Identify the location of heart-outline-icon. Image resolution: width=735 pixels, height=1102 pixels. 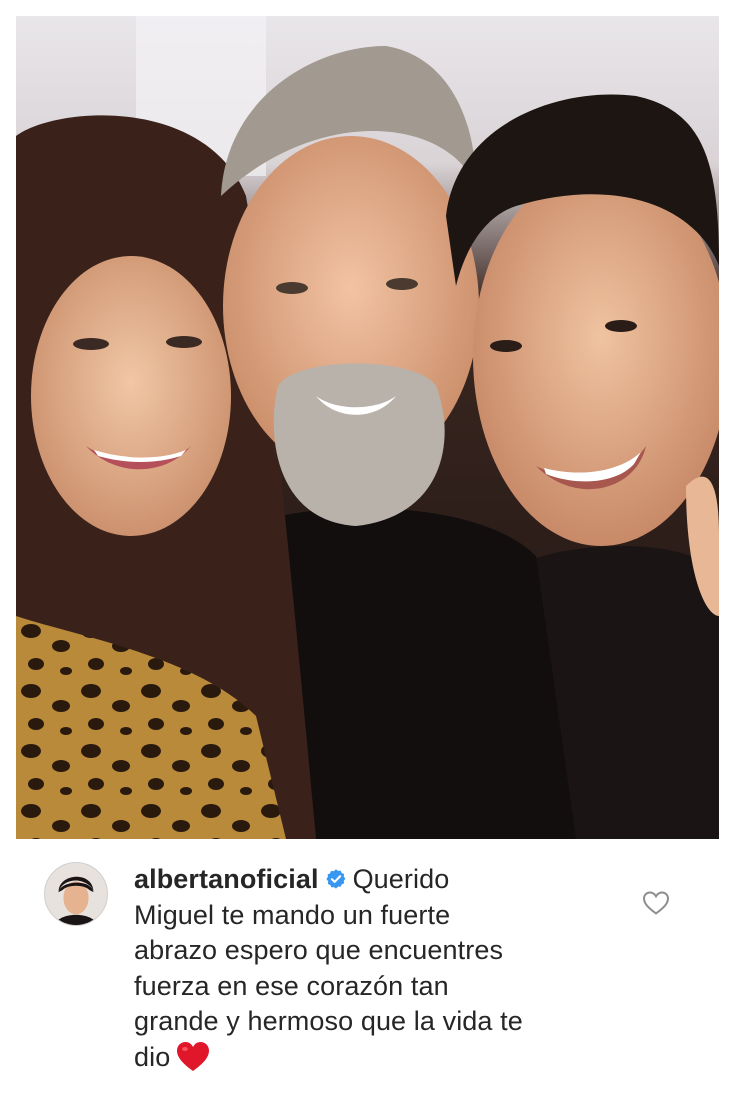
(656, 903).